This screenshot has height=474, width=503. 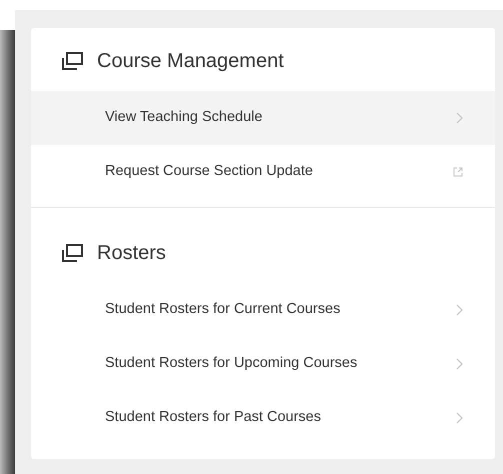 I want to click on menu-item-label: View Teaching Schedule, so click(x=183, y=118).